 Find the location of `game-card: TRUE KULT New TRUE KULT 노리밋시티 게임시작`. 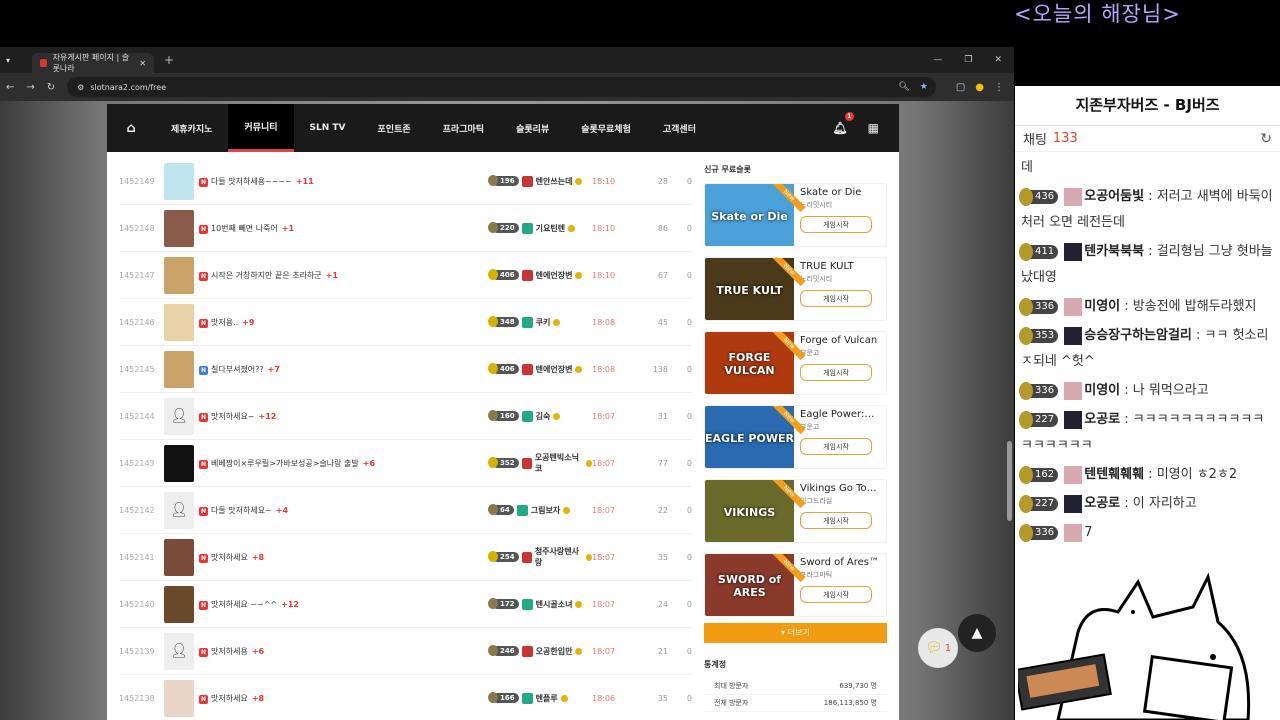

game-card: TRUE KULT New TRUE KULT 노리밋시티 게임시작 is located at coordinates (795, 289).